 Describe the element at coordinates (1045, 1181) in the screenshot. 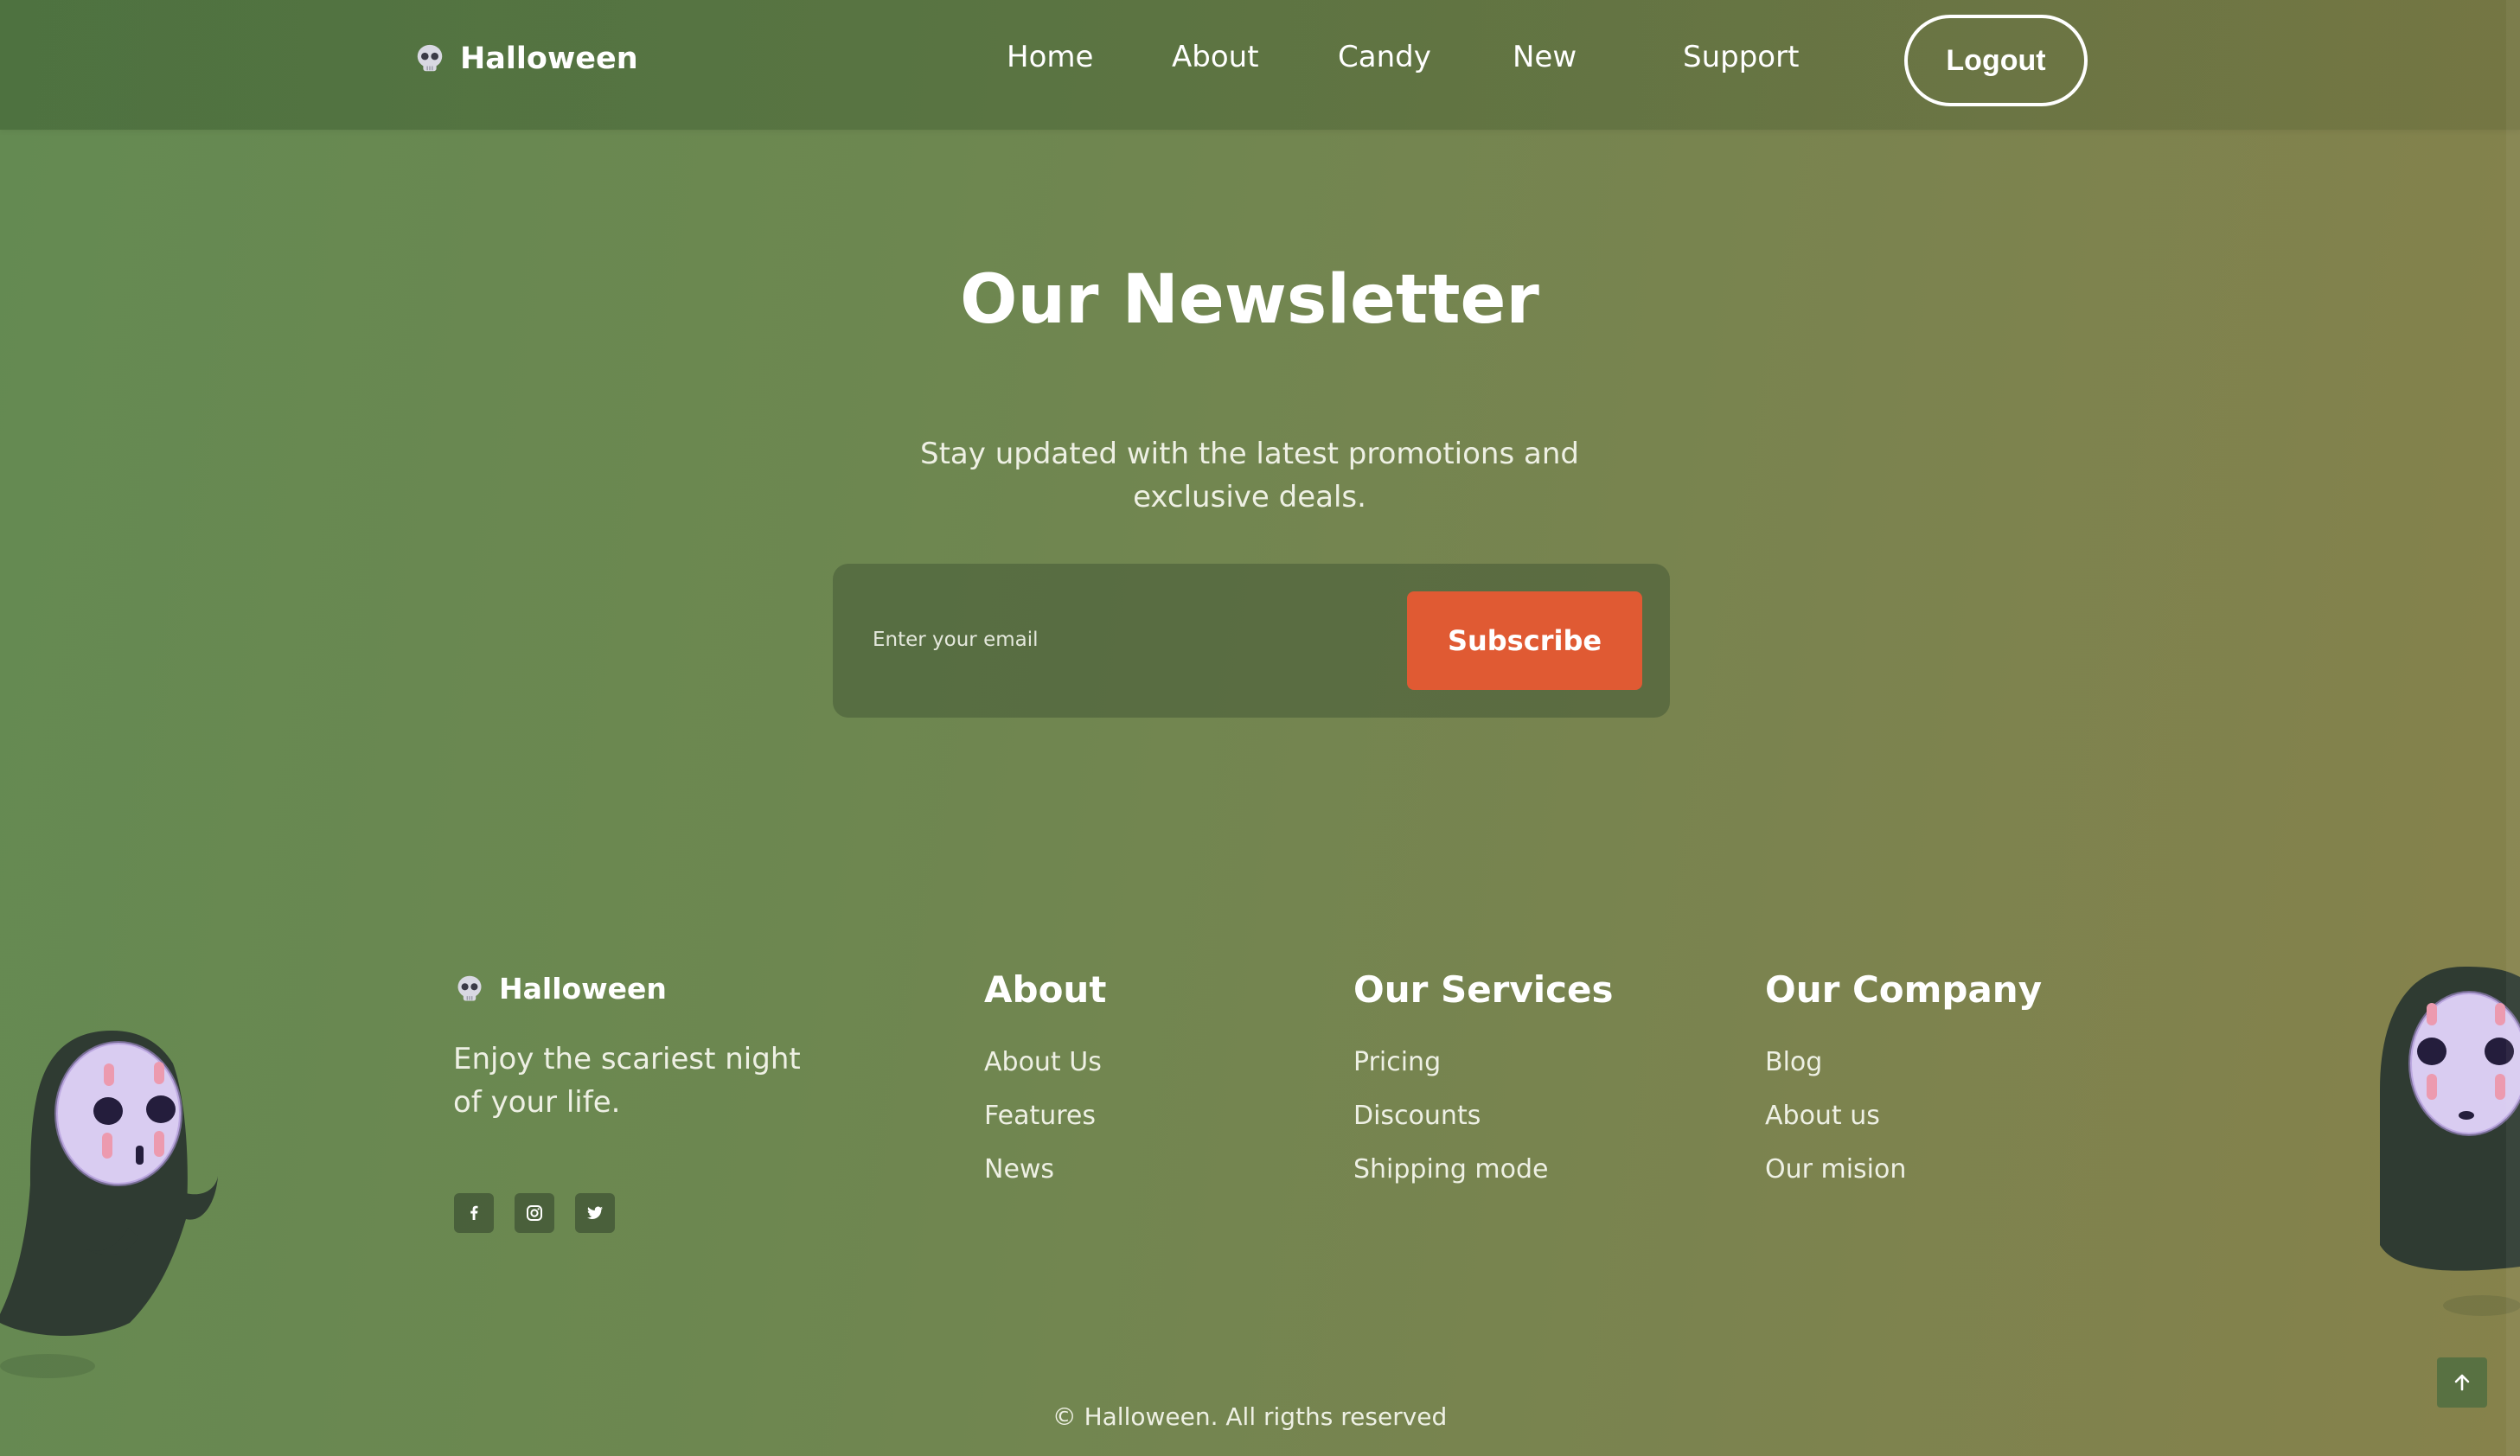

I see `footer-link-news: News` at that location.